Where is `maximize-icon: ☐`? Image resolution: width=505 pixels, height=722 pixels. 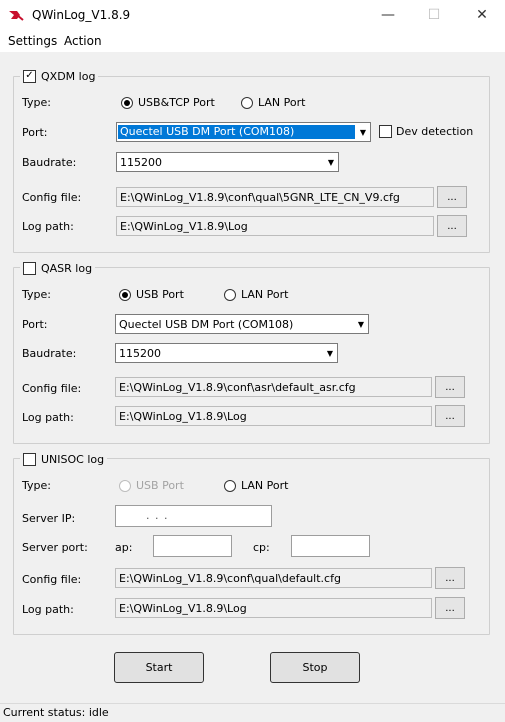
maximize-icon: ☐ is located at coordinates (434, 15).